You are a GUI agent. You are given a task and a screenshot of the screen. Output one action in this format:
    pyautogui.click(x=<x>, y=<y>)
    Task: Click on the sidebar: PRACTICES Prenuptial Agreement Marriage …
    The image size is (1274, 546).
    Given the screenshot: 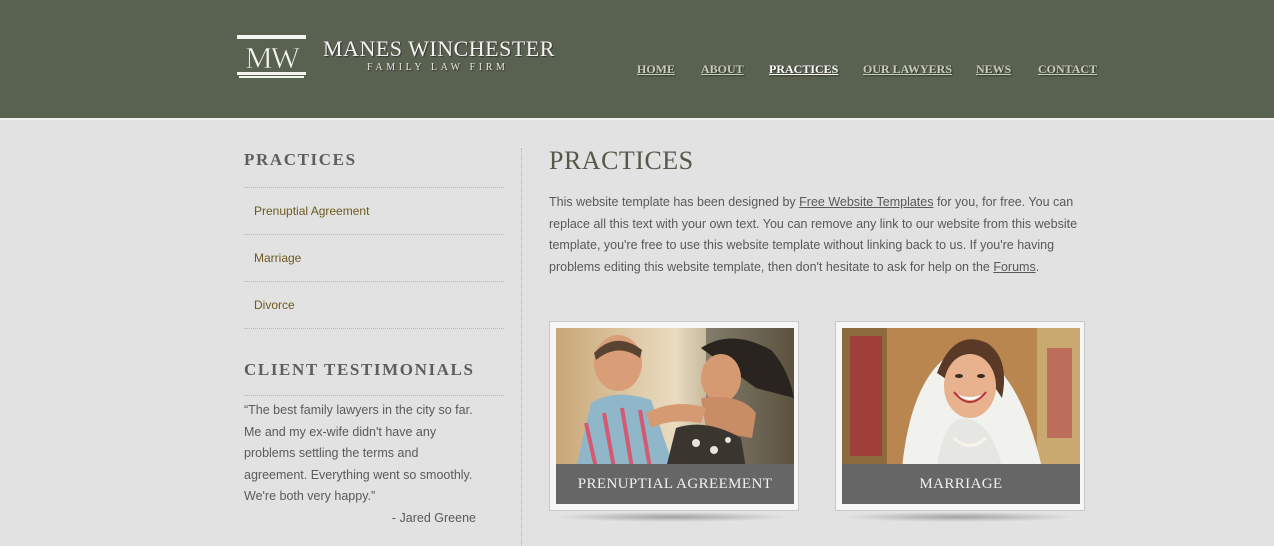 What is the action you would take?
    pyautogui.click(x=374, y=337)
    